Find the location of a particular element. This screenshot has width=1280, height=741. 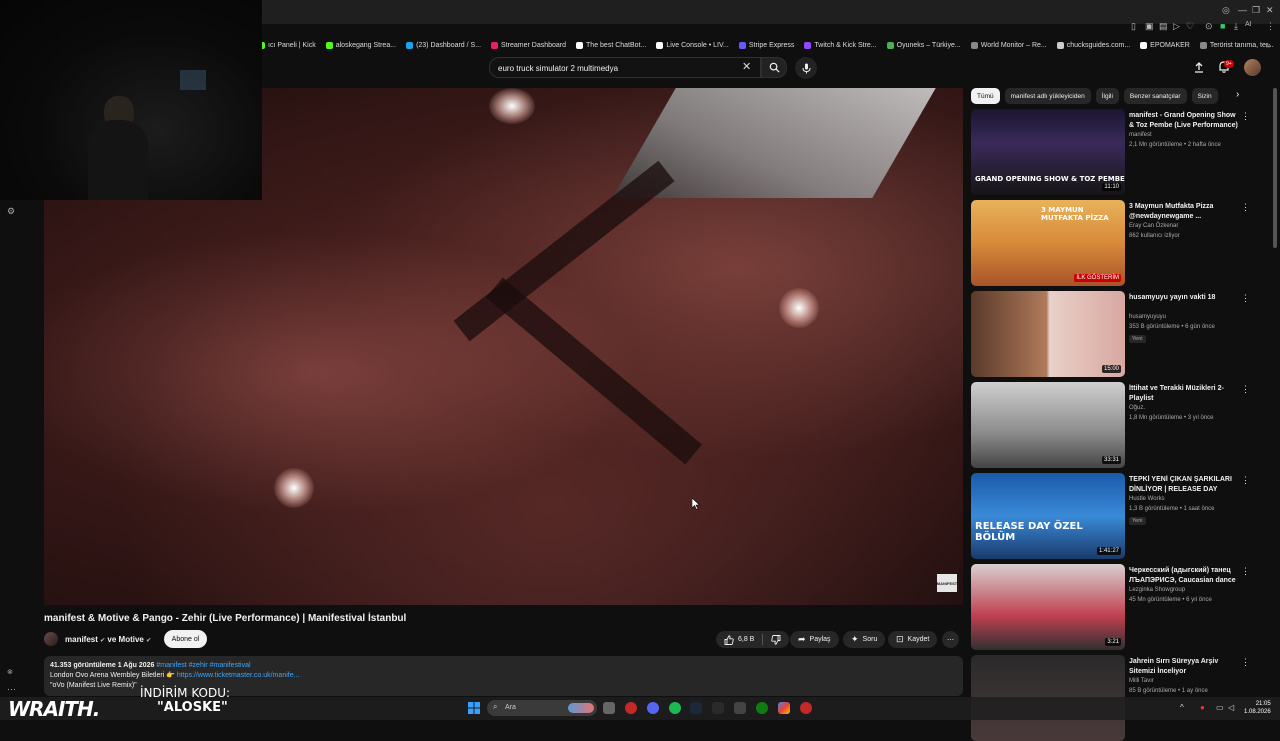

extension-icon: ⊙ is located at coordinates (1209, 26).